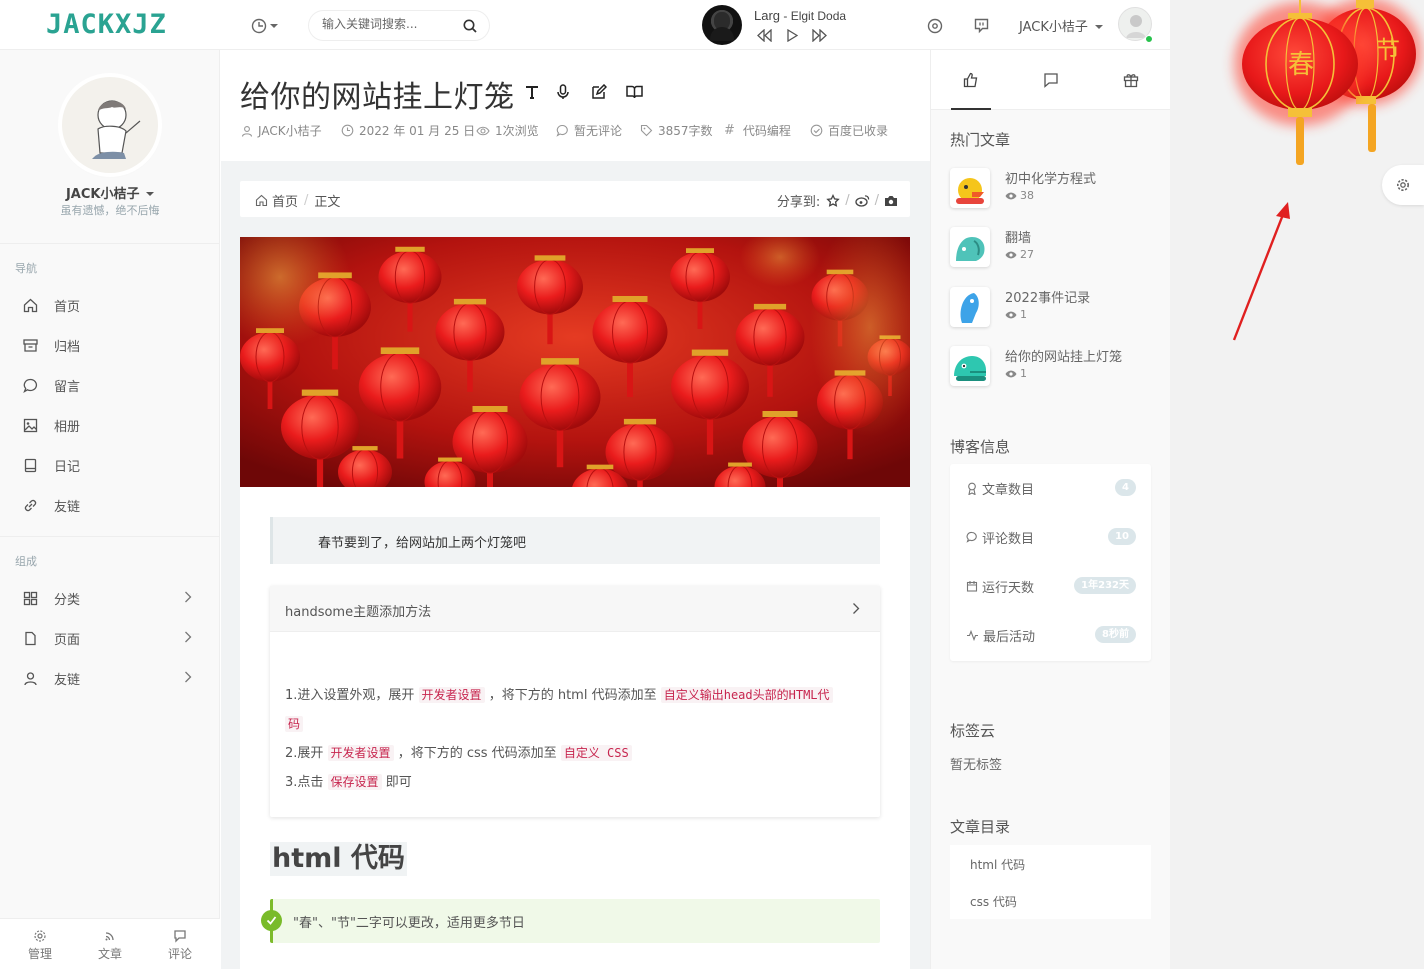 This screenshot has width=1424, height=969. Describe the element at coordinates (800, 15) in the screenshot. I see `music-title: Larg - Elgit Doda` at that location.